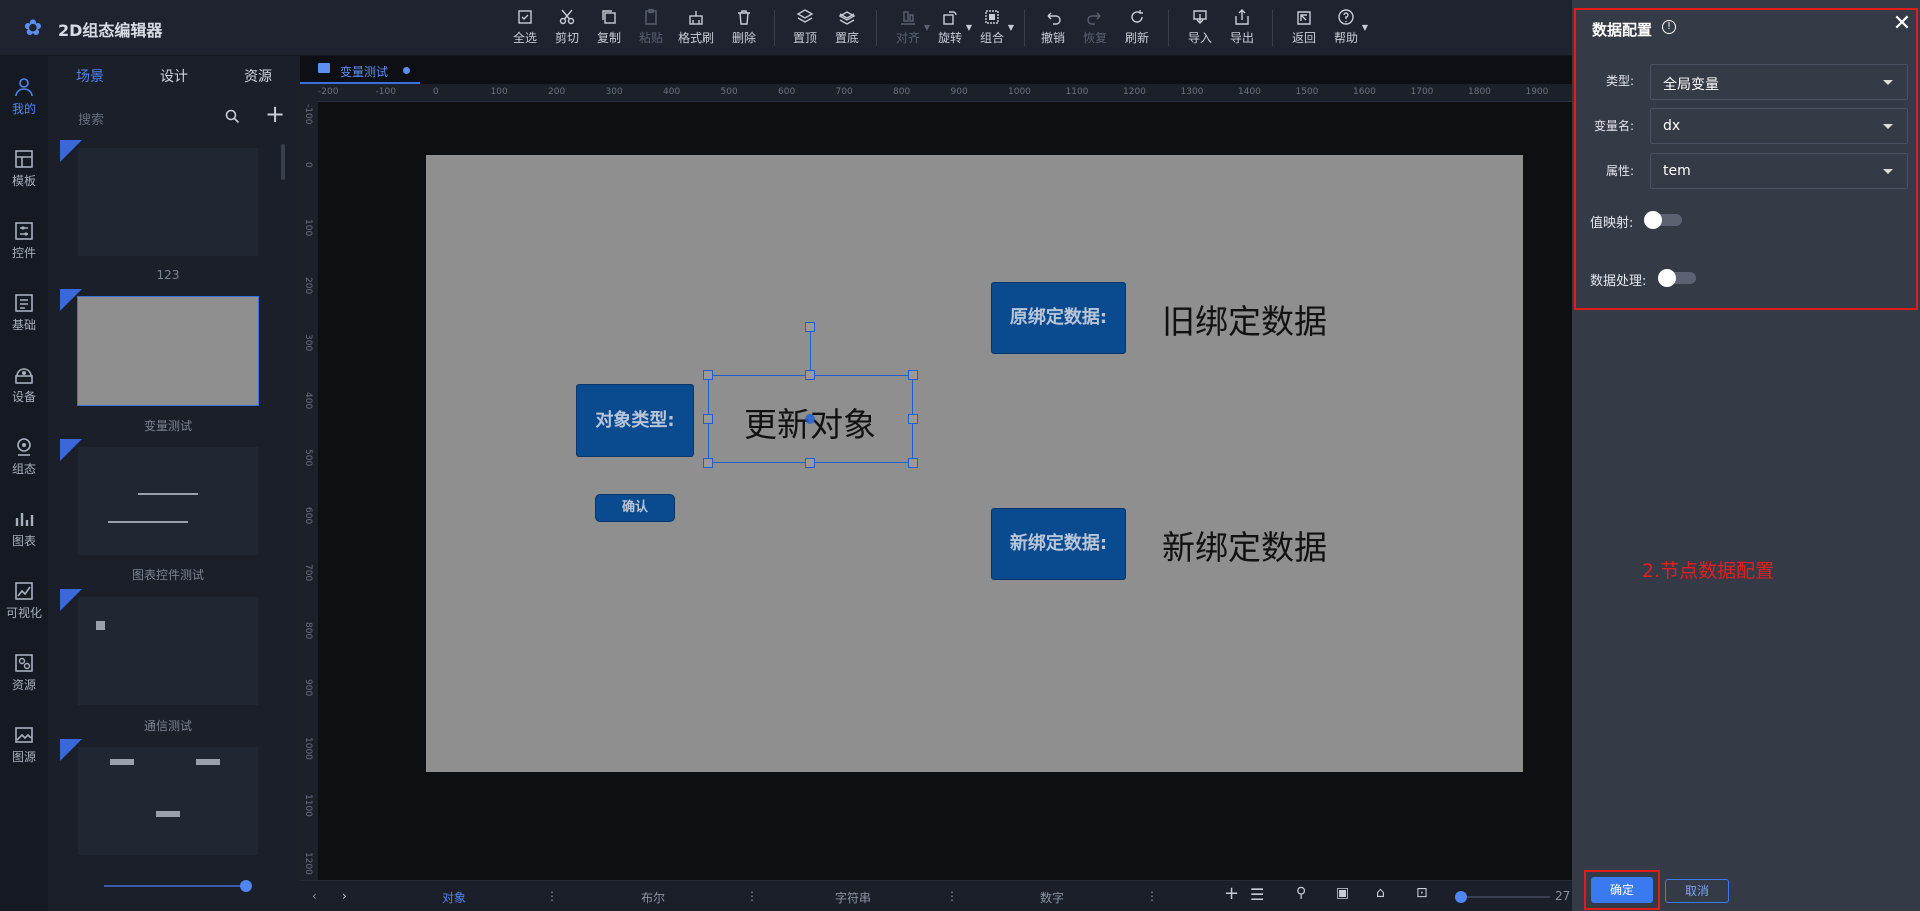 The width and height of the screenshot is (1920, 911). Describe the element at coordinates (1095, 29) in the screenshot. I see `redo-button: 恢复` at that location.